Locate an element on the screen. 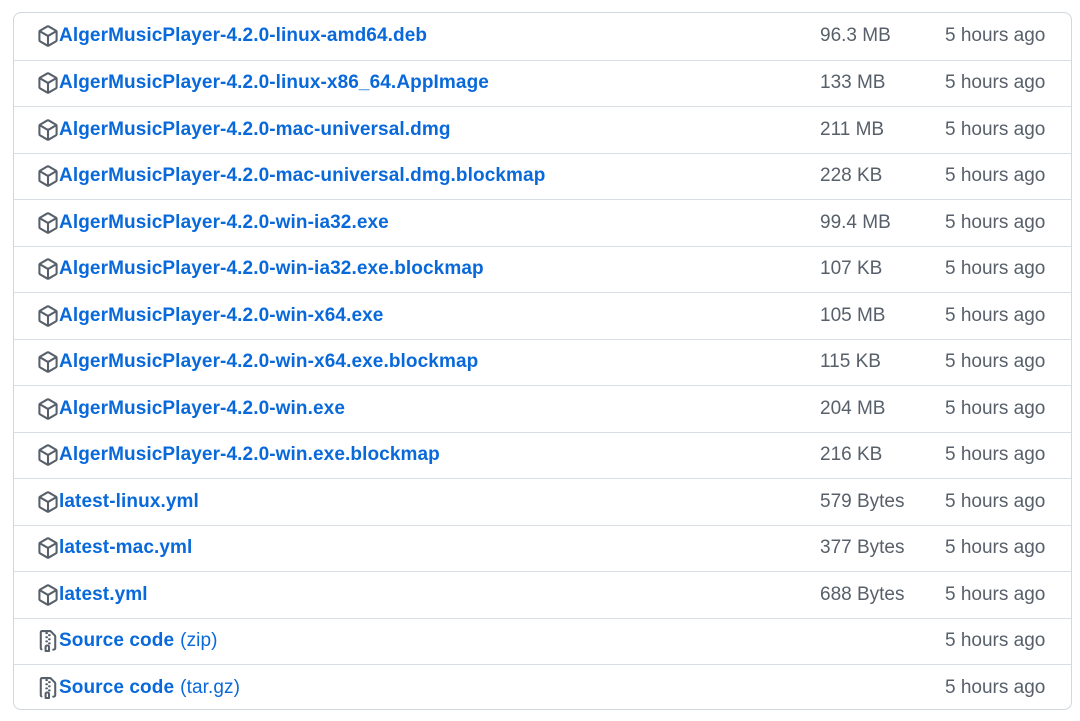  asset-download-link: AlgerMusicPlayer-4.2.0-win-x64.exe is located at coordinates (221, 316).